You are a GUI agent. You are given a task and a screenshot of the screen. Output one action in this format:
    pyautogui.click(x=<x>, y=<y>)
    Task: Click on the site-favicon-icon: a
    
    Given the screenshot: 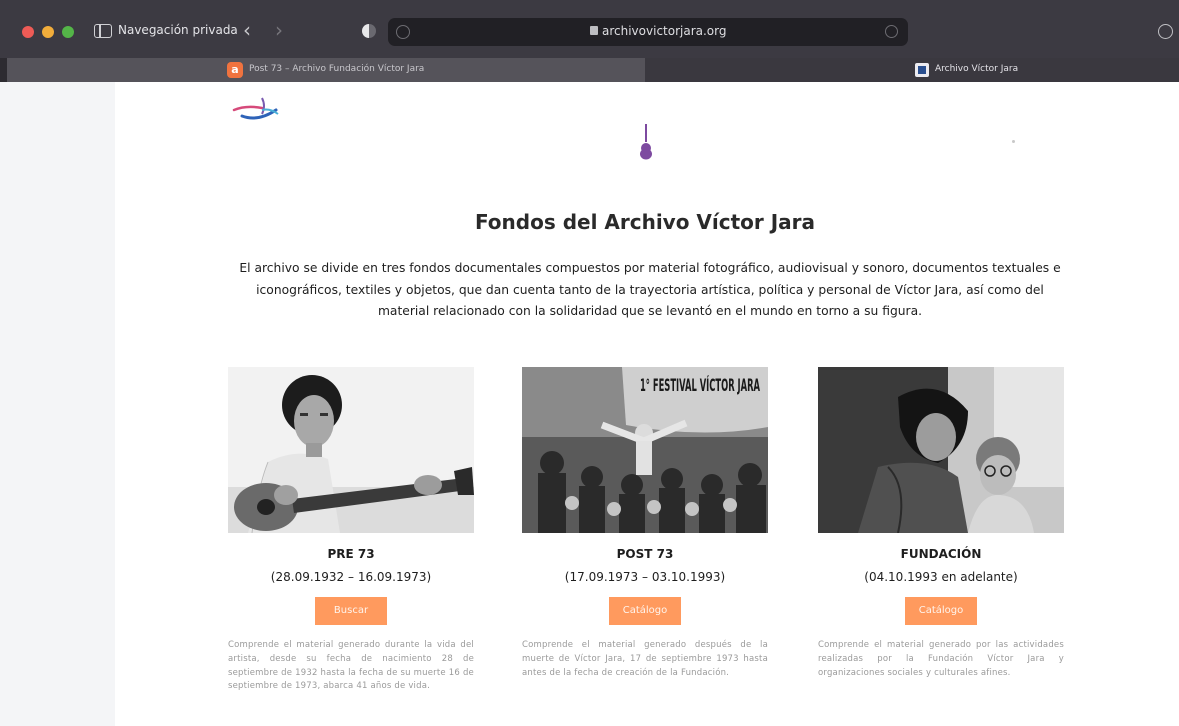 What is the action you would take?
    pyautogui.click(x=235, y=70)
    